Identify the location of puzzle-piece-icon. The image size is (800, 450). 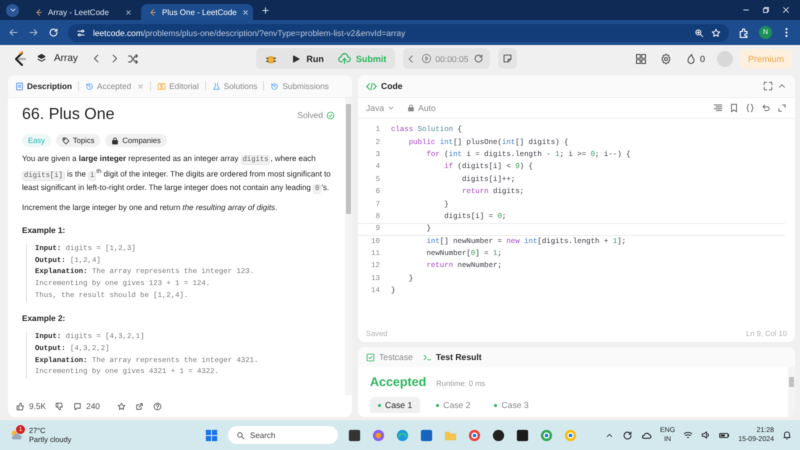
(744, 32).